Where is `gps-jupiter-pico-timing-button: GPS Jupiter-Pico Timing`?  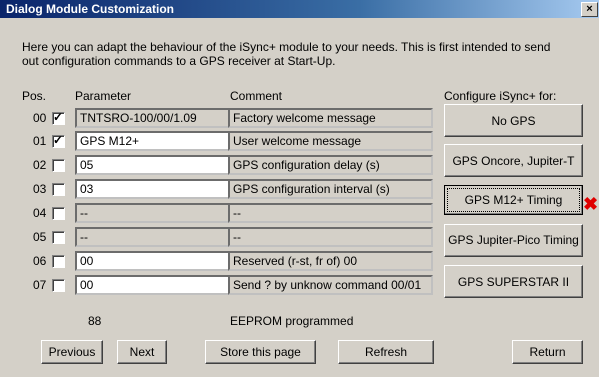
gps-jupiter-pico-timing-button: GPS Jupiter-Pico Timing is located at coordinates (513, 240).